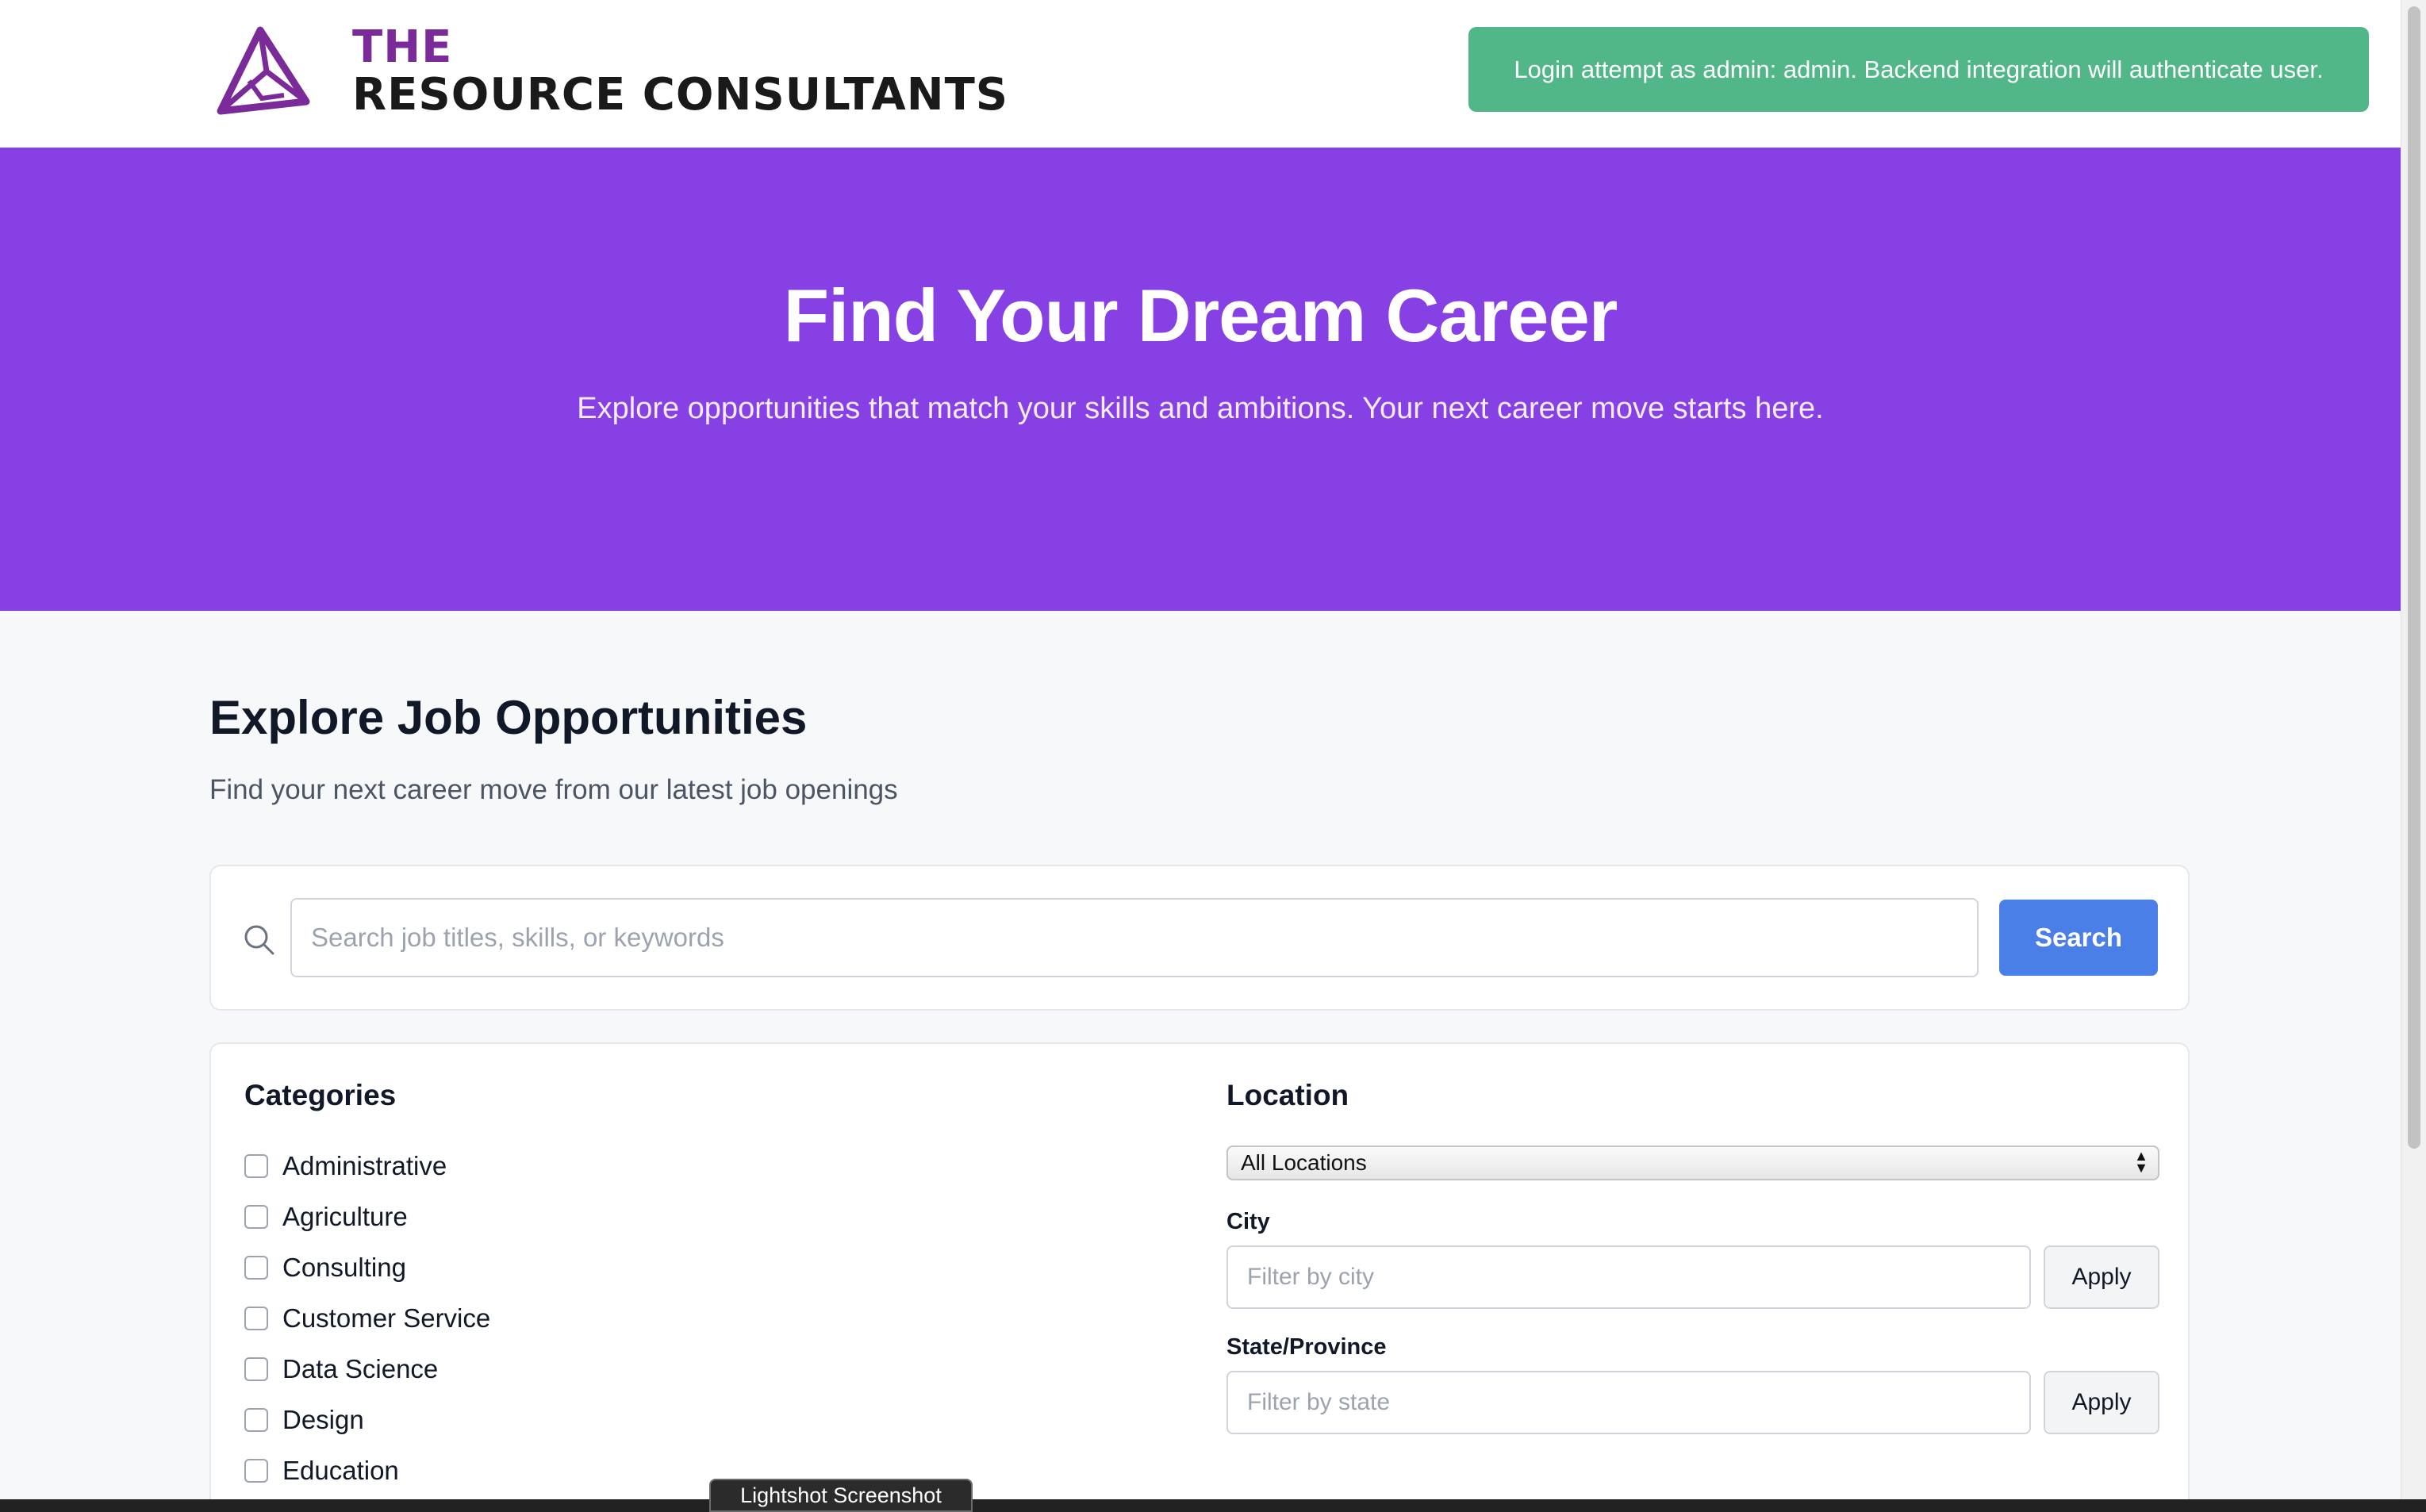  What do you see at coordinates (1692, 1163) in the screenshot?
I see `location-select: All Locations ▲ ▼` at bounding box center [1692, 1163].